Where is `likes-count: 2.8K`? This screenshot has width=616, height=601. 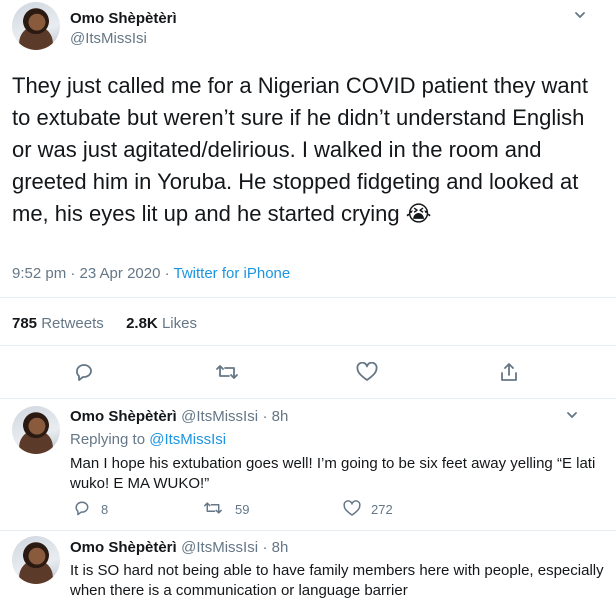 likes-count: 2.8K is located at coordinates (142, 323).